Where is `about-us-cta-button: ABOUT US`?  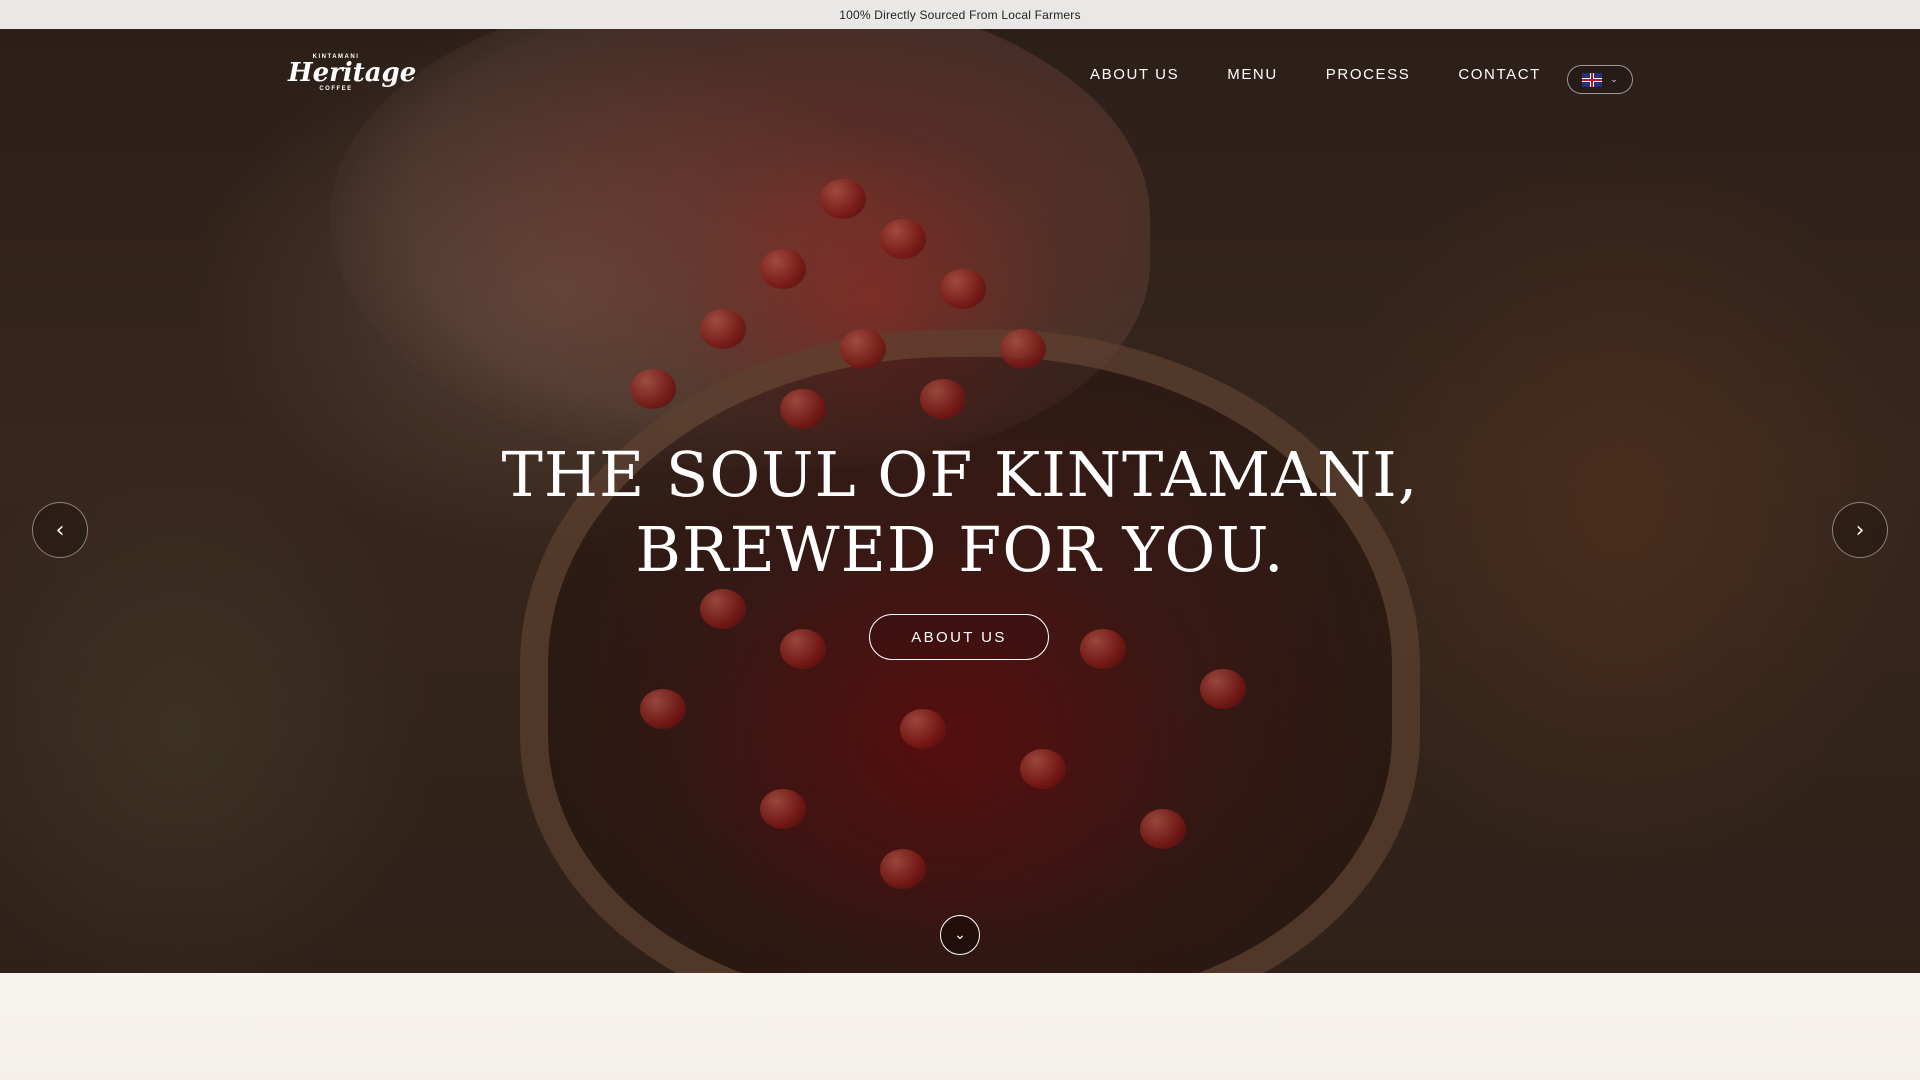
about-us-cta-button: ABOUT US is located at coordinates (959, 637).